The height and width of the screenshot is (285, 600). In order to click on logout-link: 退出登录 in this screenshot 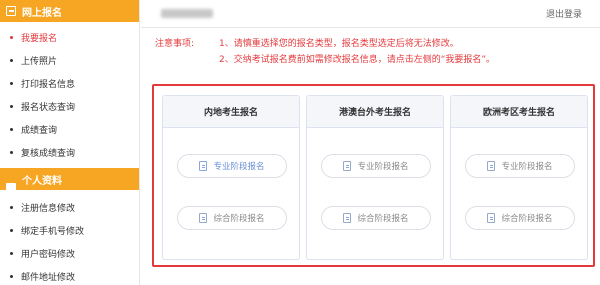, I will do `click(564, 13)`.